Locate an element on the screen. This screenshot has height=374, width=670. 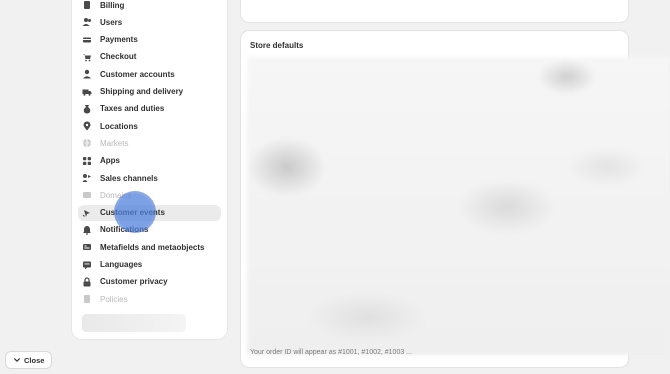
sidebar-item-label: Metafields and metaobjects is located at coordinates (152, 247).